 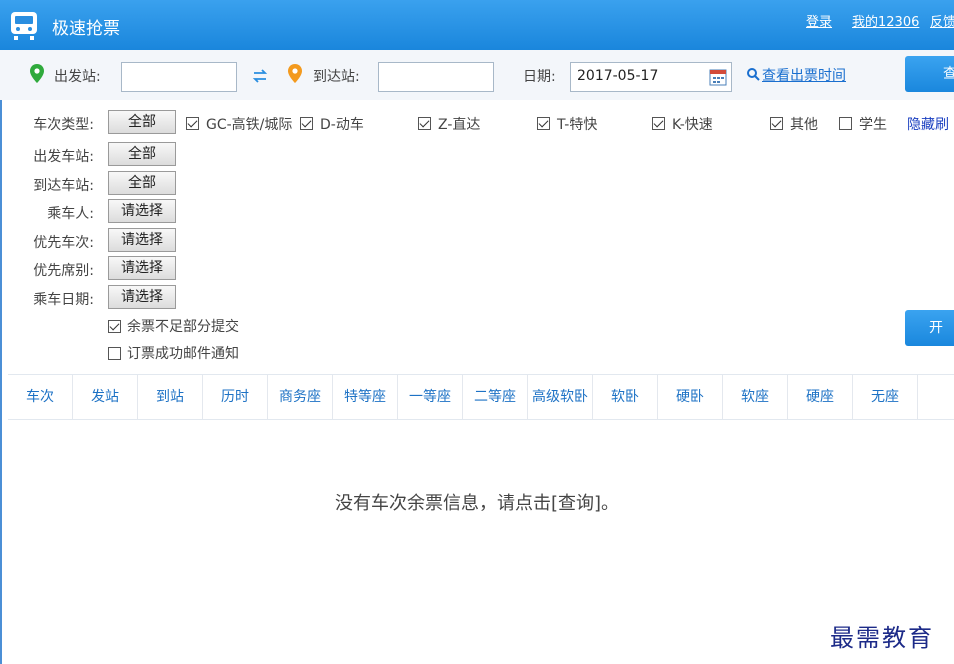 What do you see at coordinates (885, 397) in the screenshot?
I see `column-header: 无座` at bounding box center [885, 397].